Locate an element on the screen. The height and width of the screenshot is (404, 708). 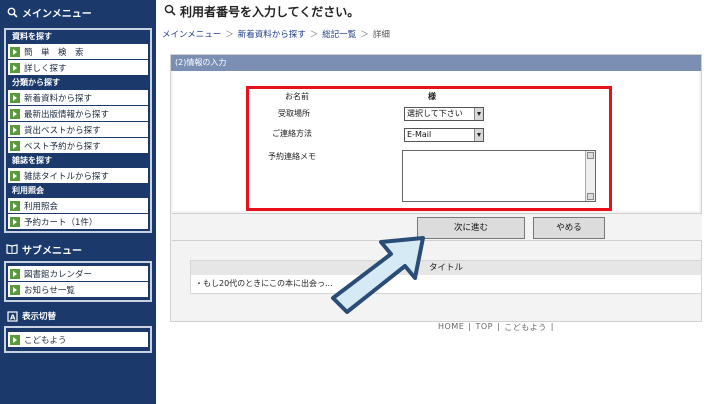
display-switch-title: A 表示切替 is located at coordinates (78, 316).